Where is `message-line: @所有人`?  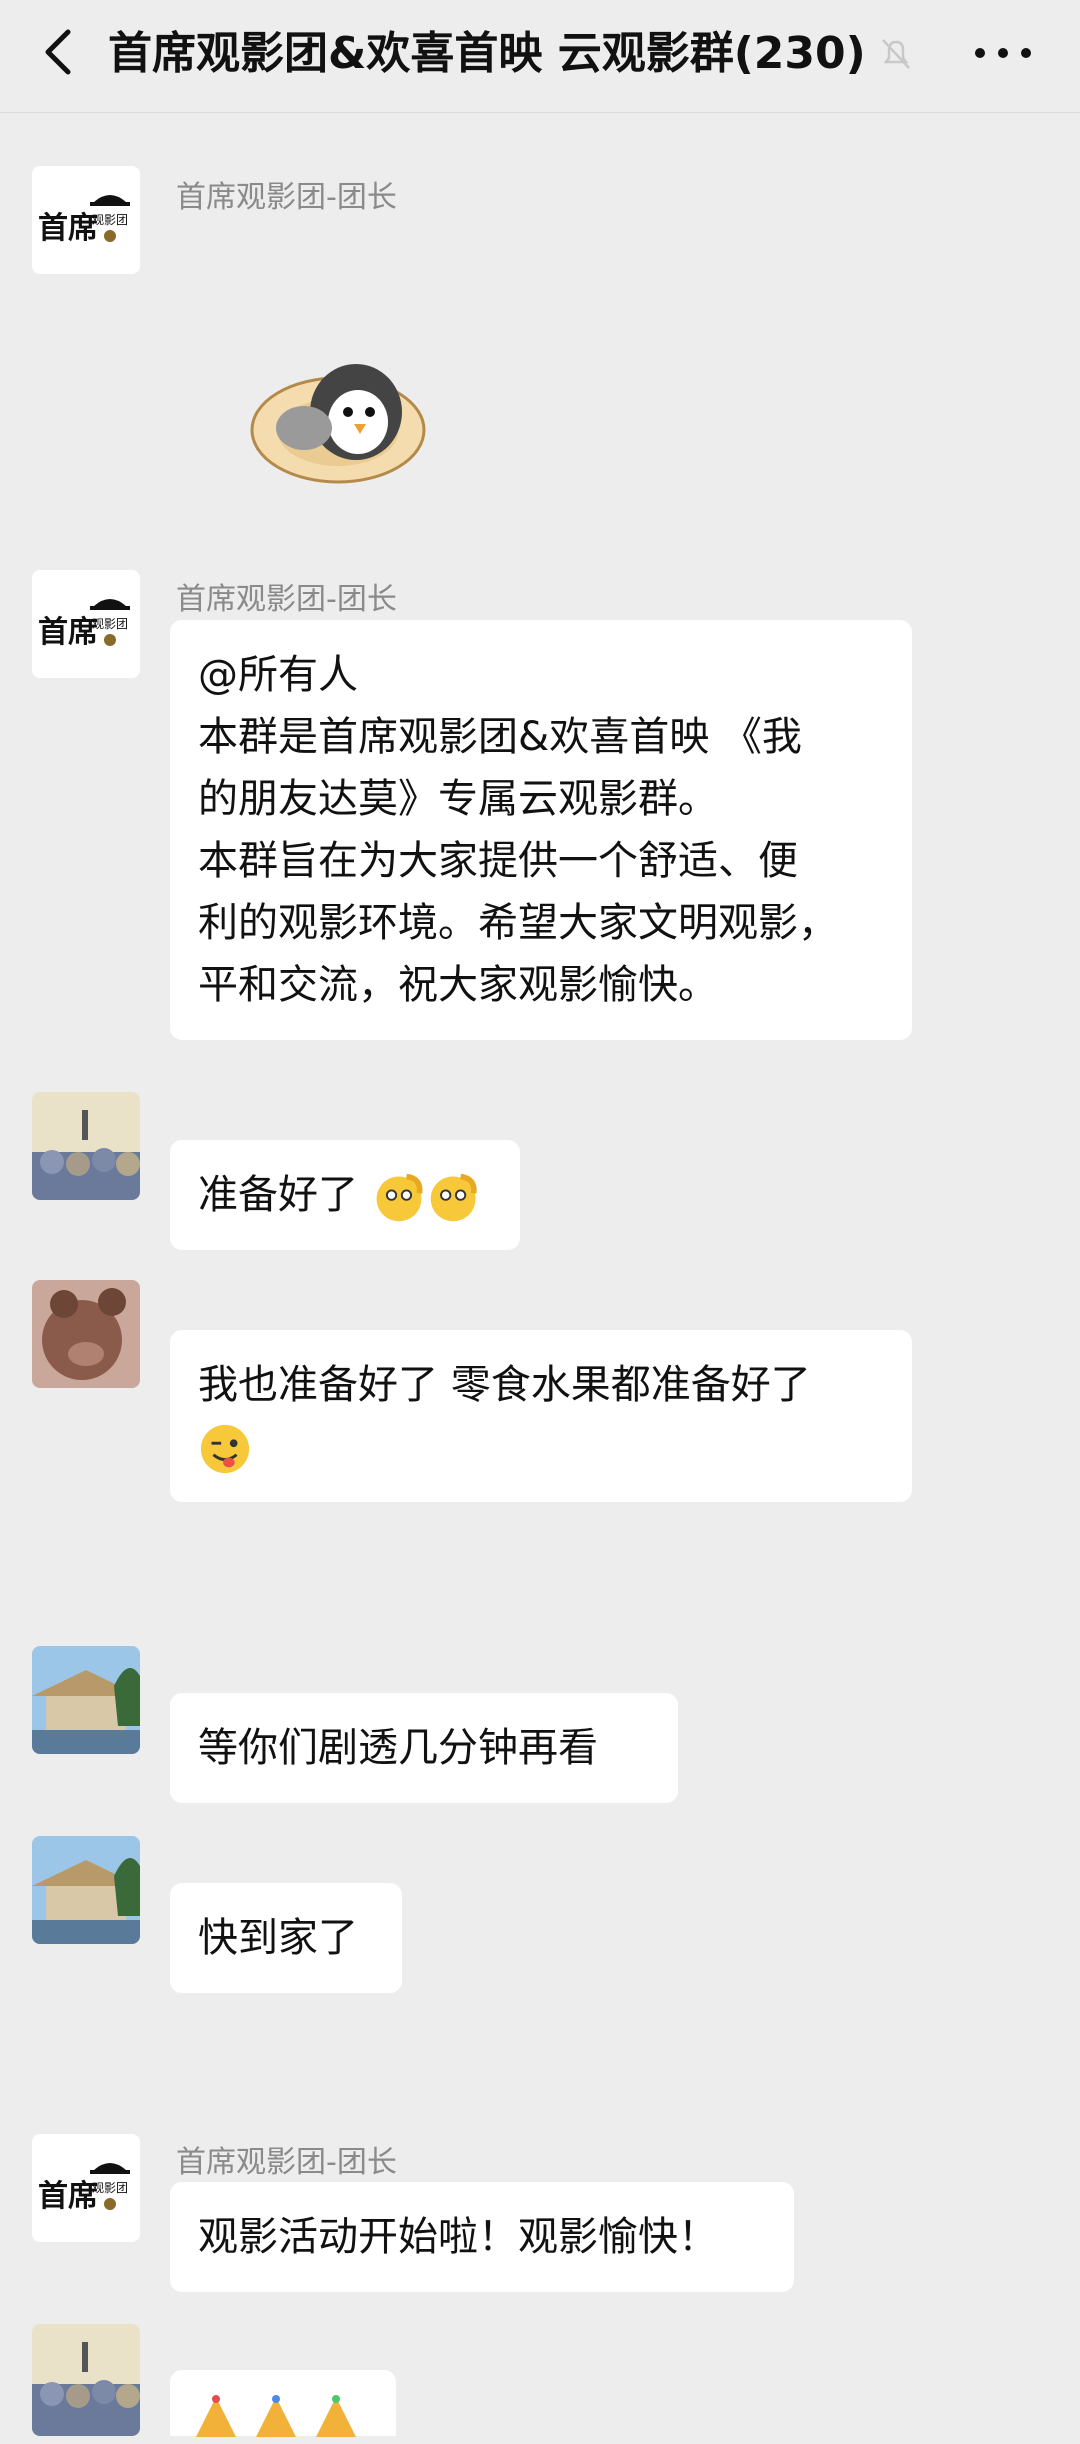
message-line: @所有人 is located at coordinates (278, 675).